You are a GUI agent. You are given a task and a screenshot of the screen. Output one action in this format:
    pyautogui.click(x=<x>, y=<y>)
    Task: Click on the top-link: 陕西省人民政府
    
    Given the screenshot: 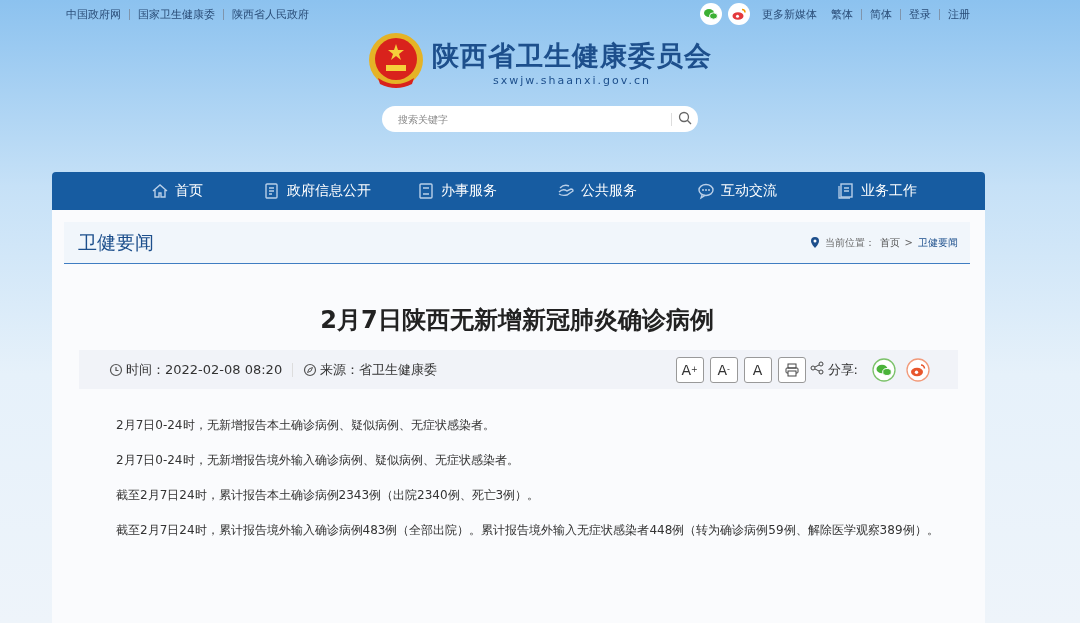 What is the action you would take?
    pyautogui.click(x=270, y=14)
    